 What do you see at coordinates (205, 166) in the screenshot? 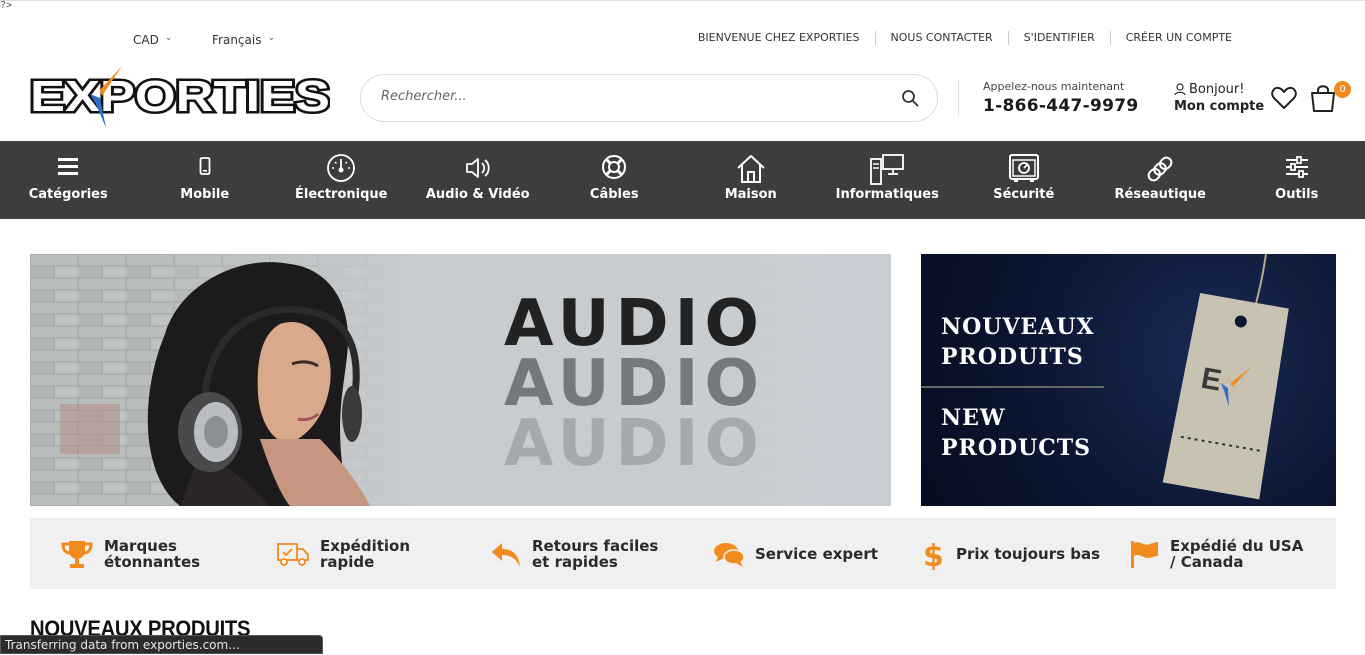
I see `mobile-phone-icon` at bounding box center [205, 166].